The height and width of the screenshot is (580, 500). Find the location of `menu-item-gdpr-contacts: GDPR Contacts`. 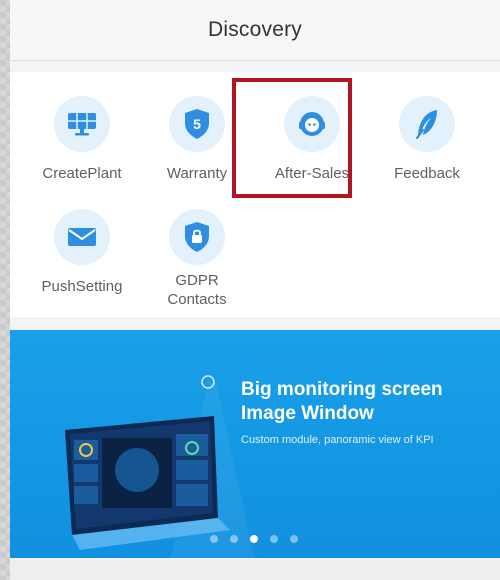

menu-item-gdpr-contacts: GDPR Contacts is located at coordinates (197, 259).